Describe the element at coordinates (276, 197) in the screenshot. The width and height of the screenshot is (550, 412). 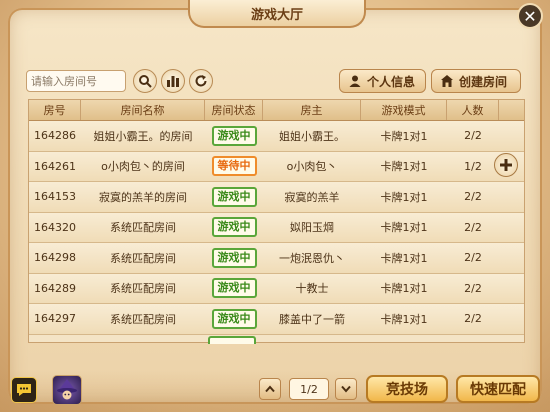
I see `table-row: 164153 寂寞的羔羊的房间 游戏中 寂寞的羔羊 卡牌1对1 2/2` at that location.